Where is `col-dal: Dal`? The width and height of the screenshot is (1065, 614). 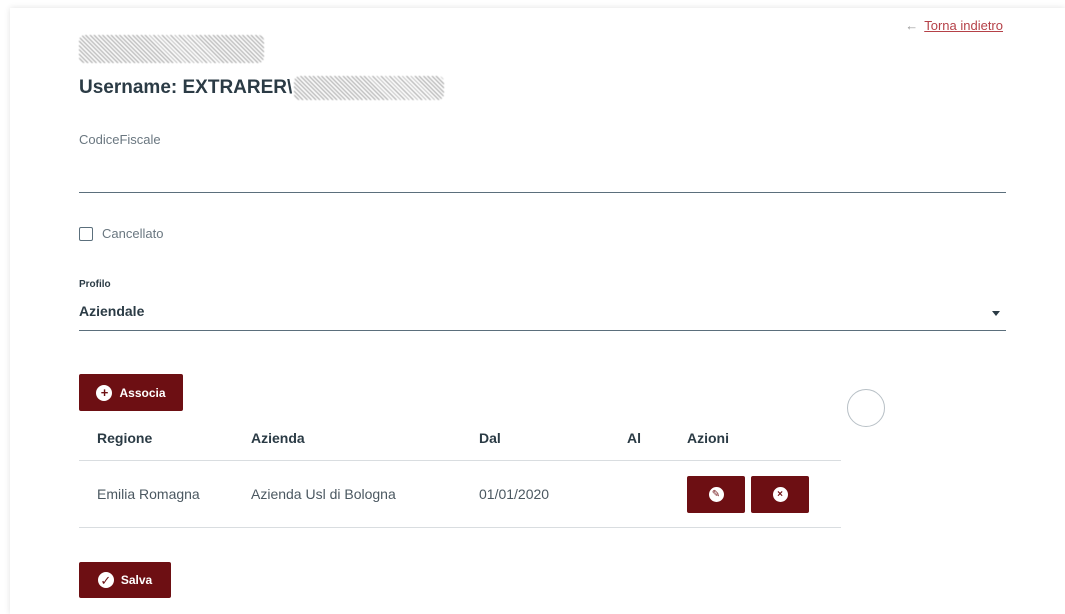
col-dal: Dal is located at coordinates (553, 438).